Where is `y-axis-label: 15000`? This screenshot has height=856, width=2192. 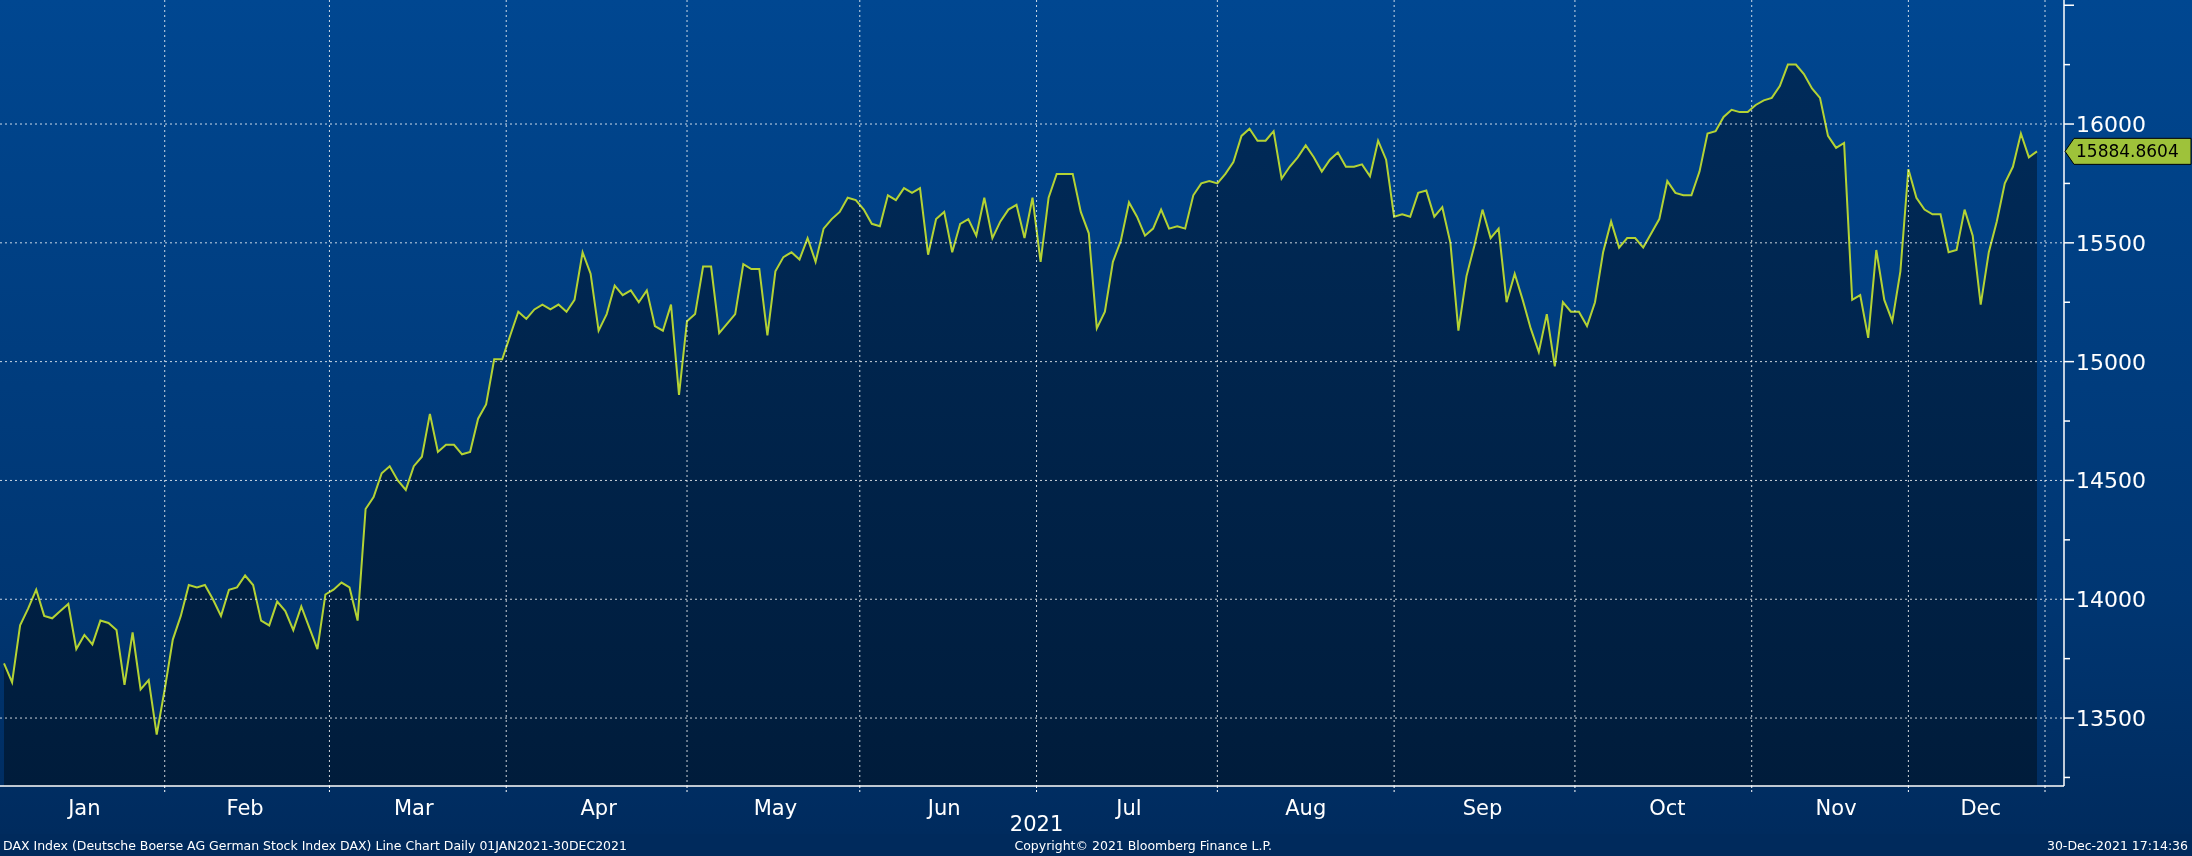
y-axis-label: 15000 is located at coordinates (2111, 362).